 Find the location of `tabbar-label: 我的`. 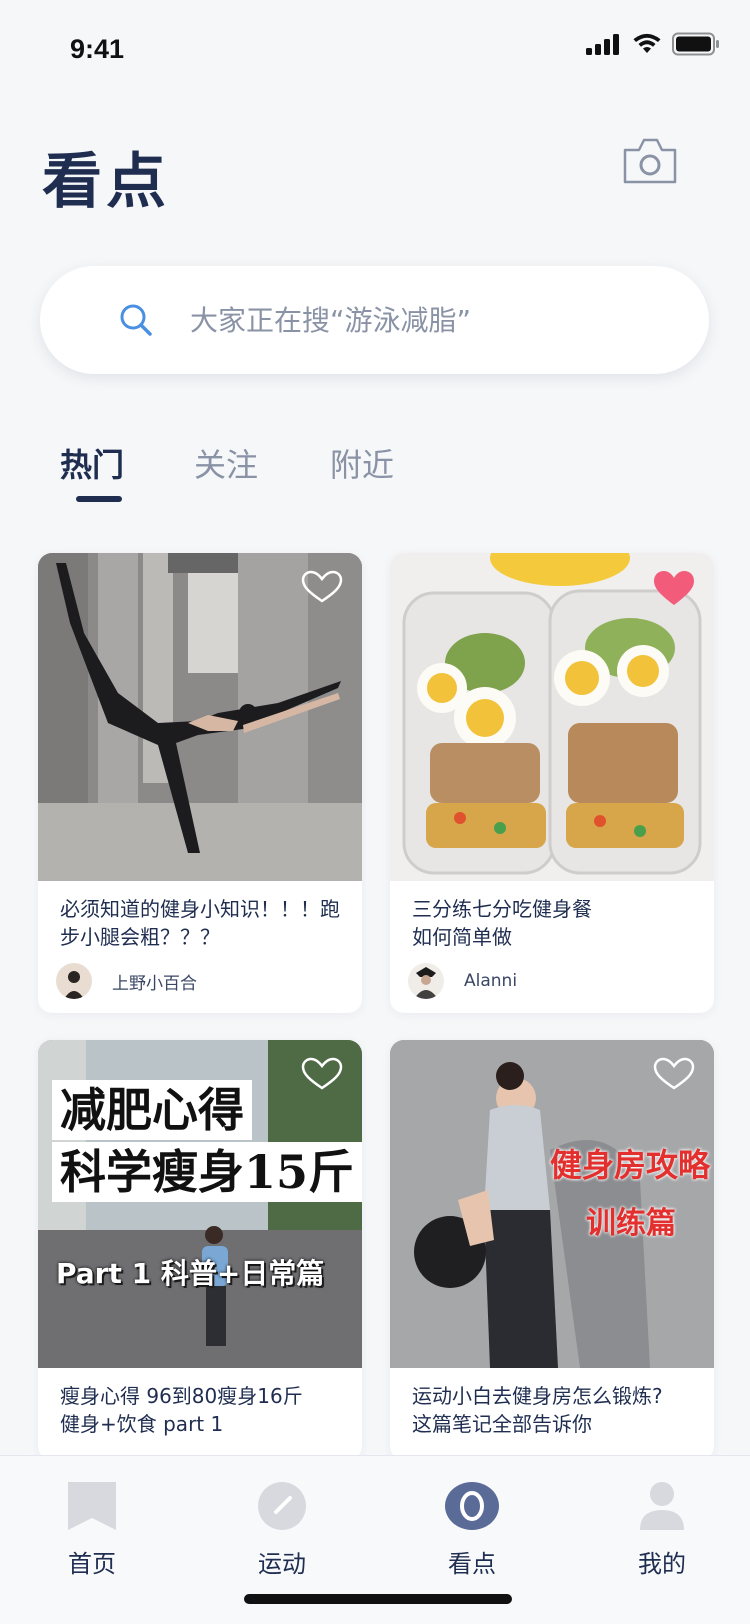

tabbar-label: 我的 is located at coordinates (662, 1564).